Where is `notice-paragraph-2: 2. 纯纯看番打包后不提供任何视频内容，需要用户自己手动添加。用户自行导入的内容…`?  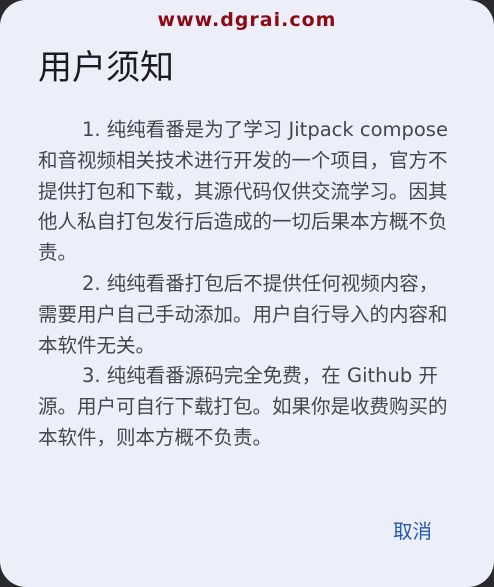 notice-paragraph-2: 2. 纯纯看番打包后不提供任何视频内容，需要用户自己手动添加。用户自行导入的内容… is located at coordinates (243, 314).